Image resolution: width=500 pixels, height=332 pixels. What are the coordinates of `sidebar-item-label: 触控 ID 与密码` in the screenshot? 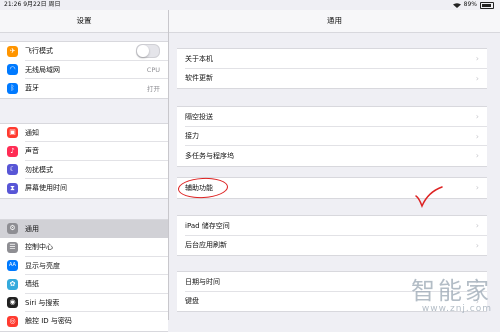 It's located at (48, 321).